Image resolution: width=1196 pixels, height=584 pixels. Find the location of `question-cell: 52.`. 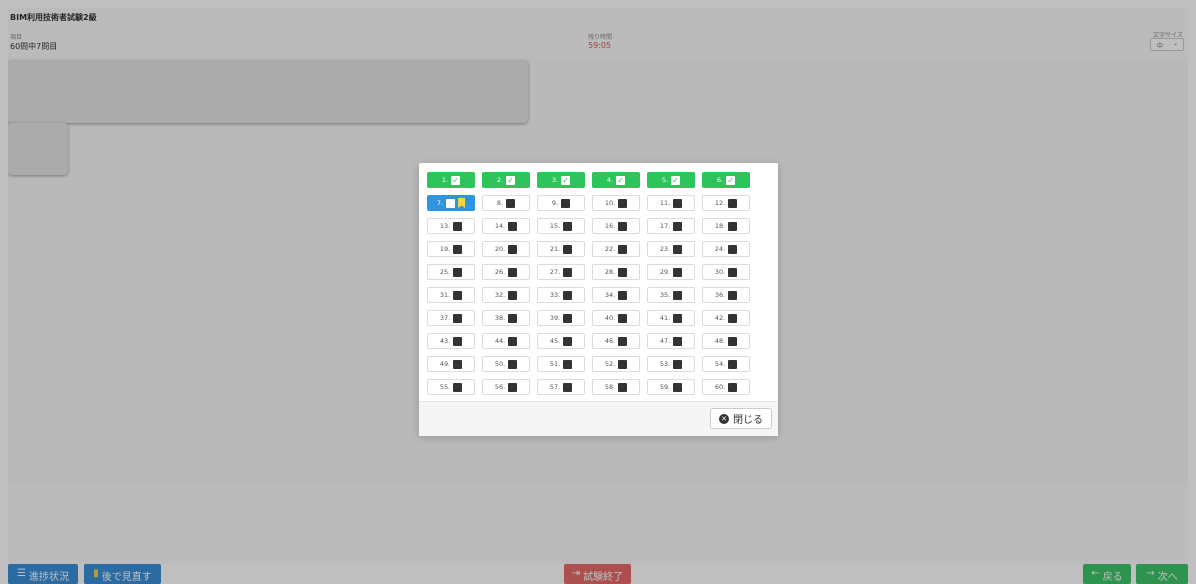

question-cell: 52. is located at coordinates (616, 364).